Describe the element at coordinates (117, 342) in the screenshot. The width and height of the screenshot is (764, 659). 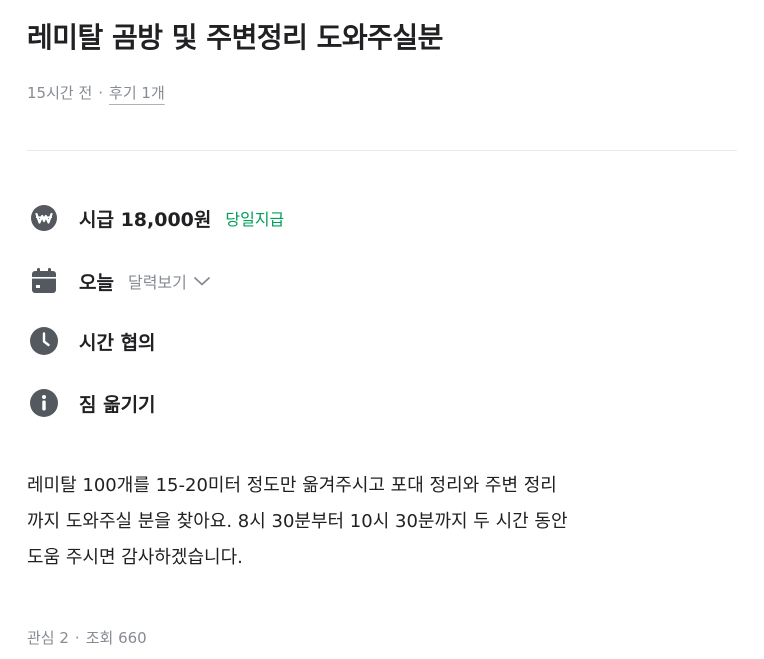
I see `time-text: 시간 협의` at that location.